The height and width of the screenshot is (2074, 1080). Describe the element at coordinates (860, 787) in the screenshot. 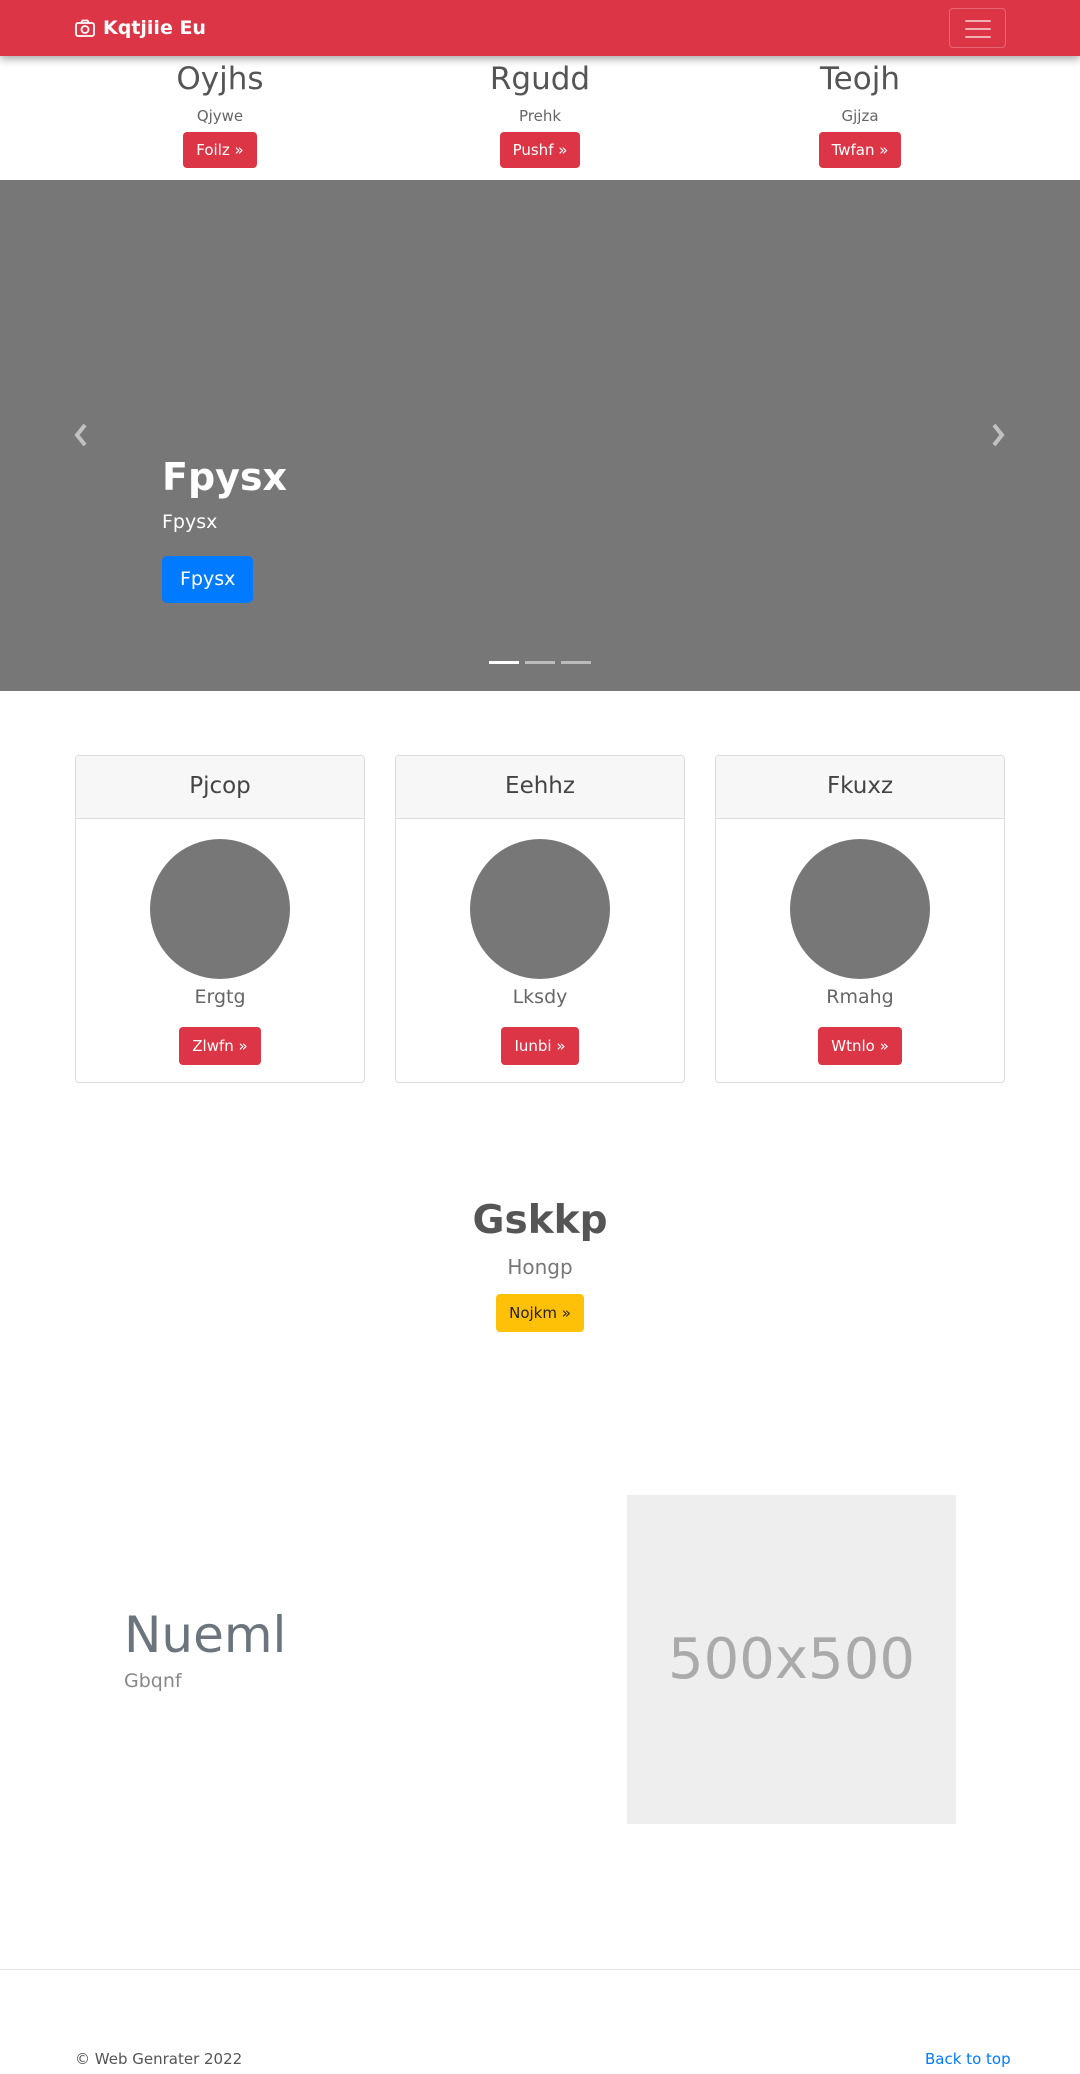

I see `card-header: Fkuxz` at that location.